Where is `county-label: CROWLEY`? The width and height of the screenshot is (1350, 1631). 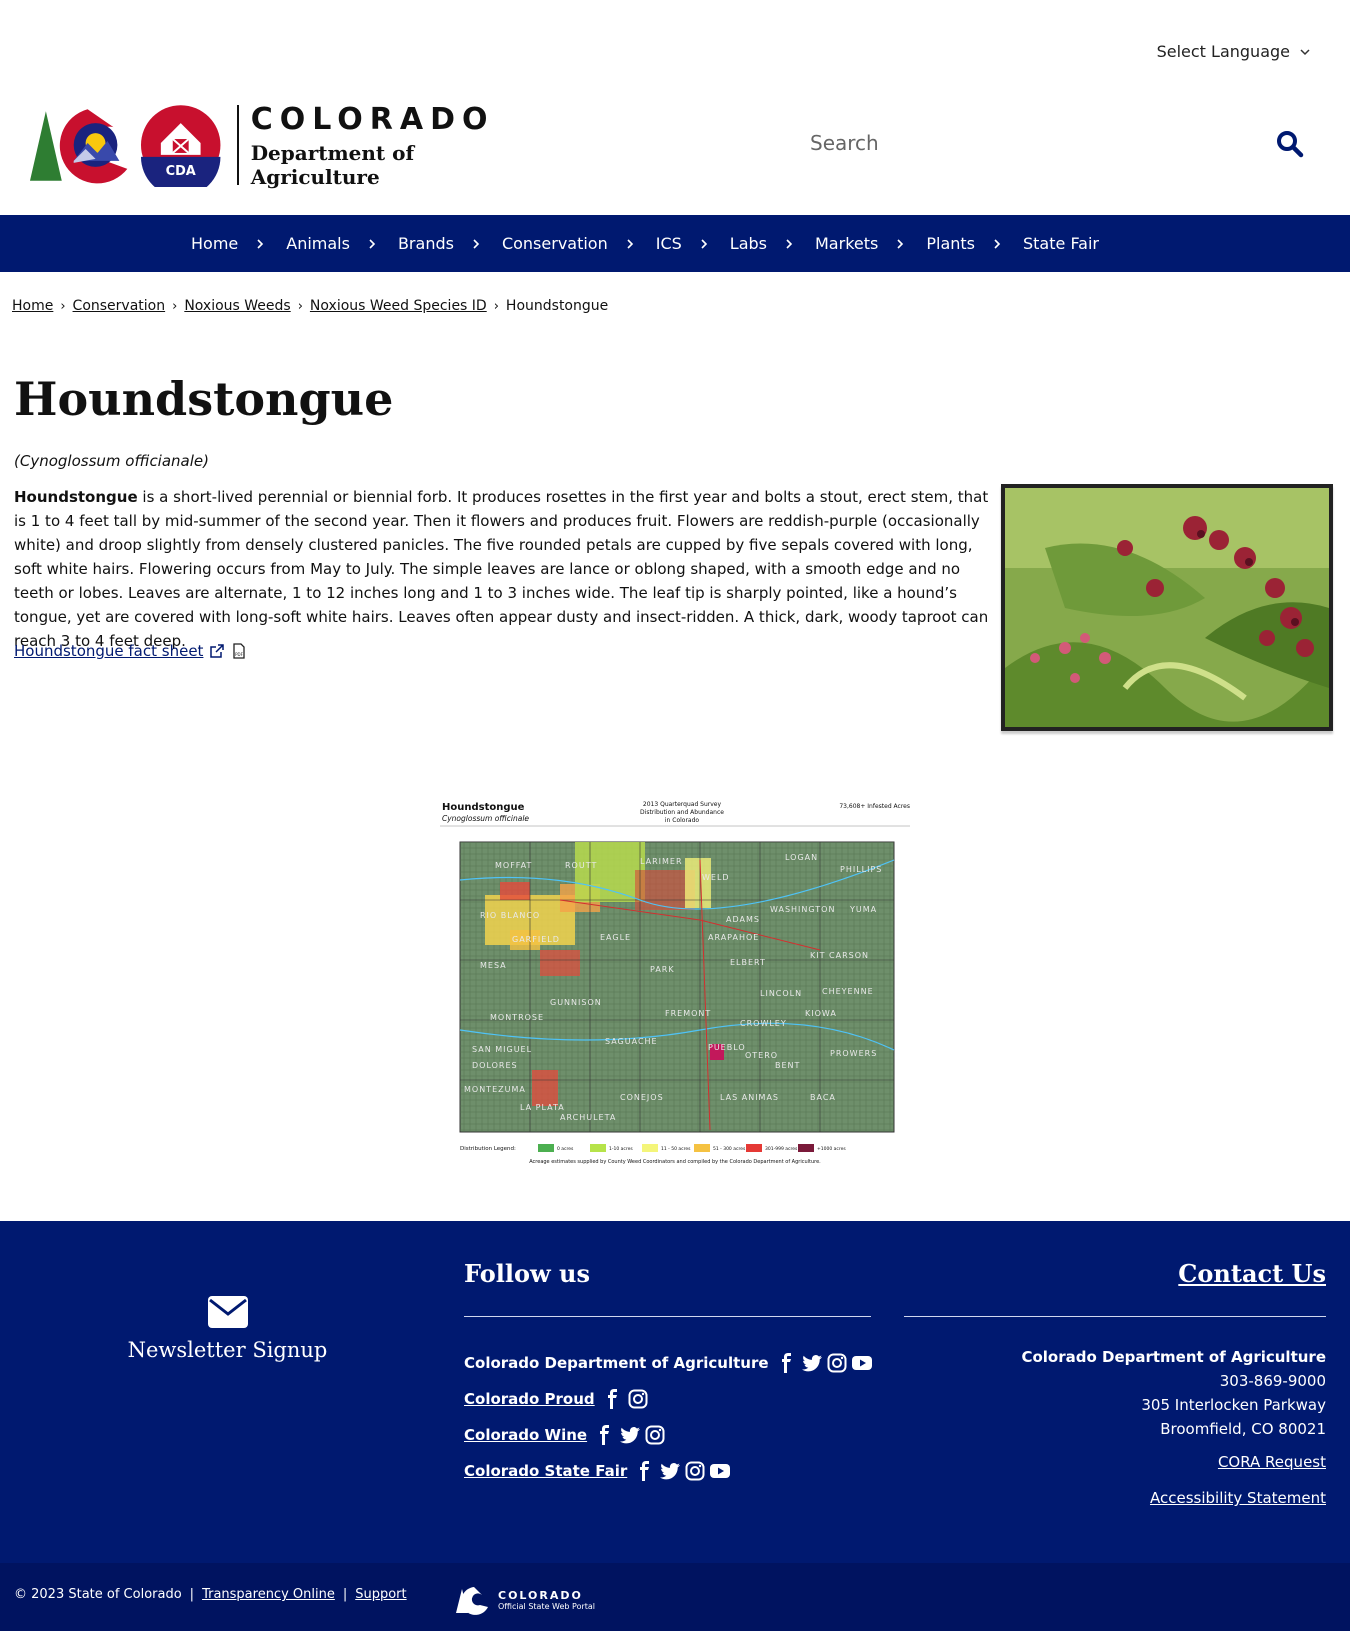
county-label: CROWLEY is located at coordinates (763, 1023).